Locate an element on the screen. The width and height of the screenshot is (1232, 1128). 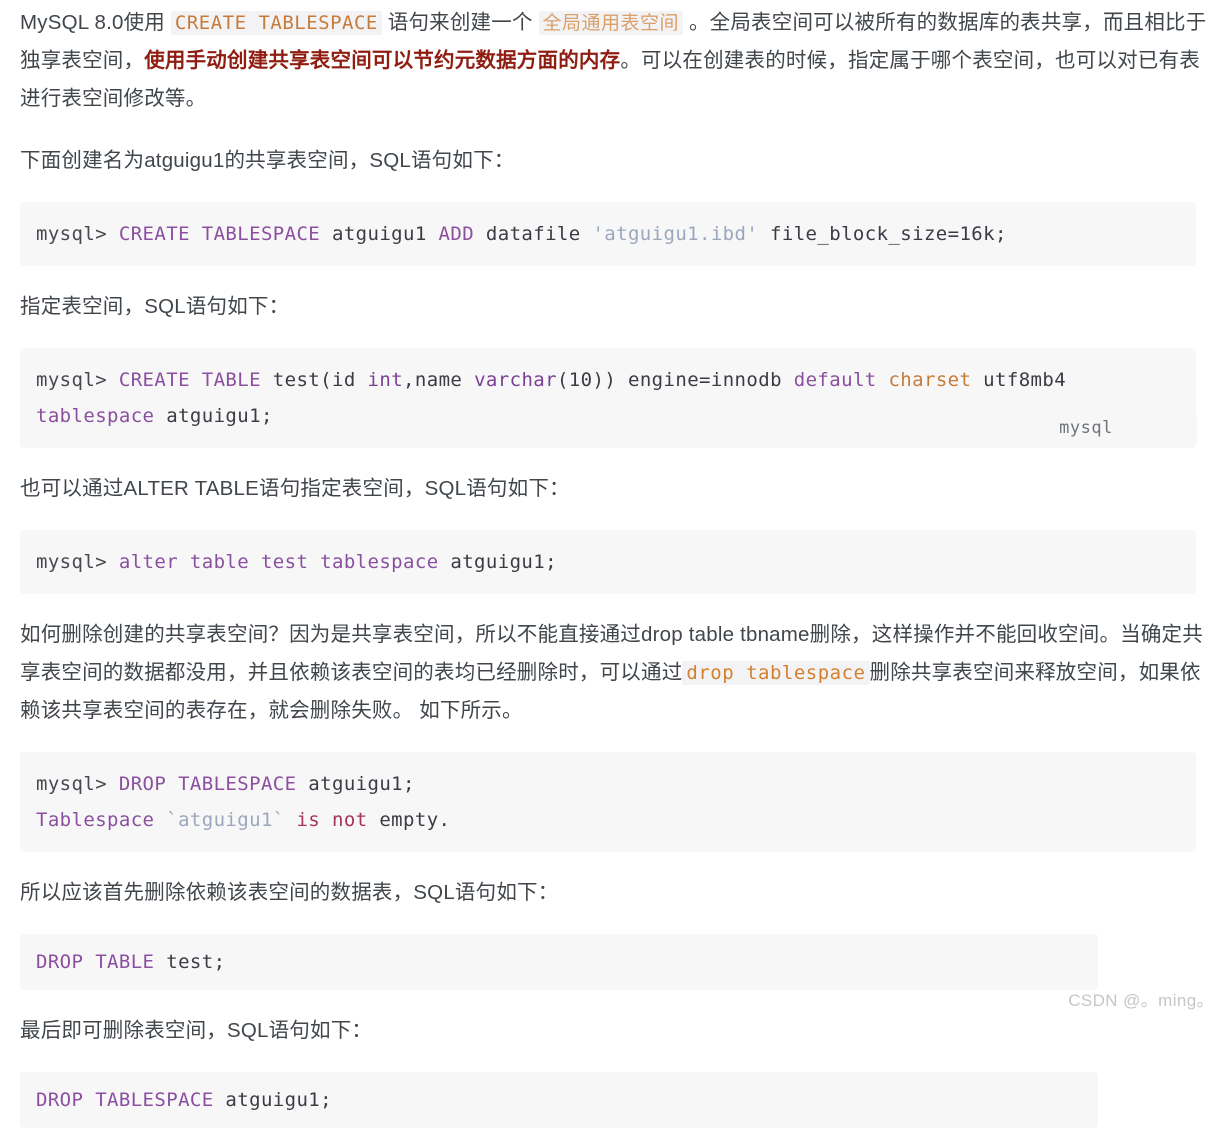
emphasis-memory-saving: 使用手动创建共享表空间可以节约元数据方面的内存 is located at coordinates (382, 60).